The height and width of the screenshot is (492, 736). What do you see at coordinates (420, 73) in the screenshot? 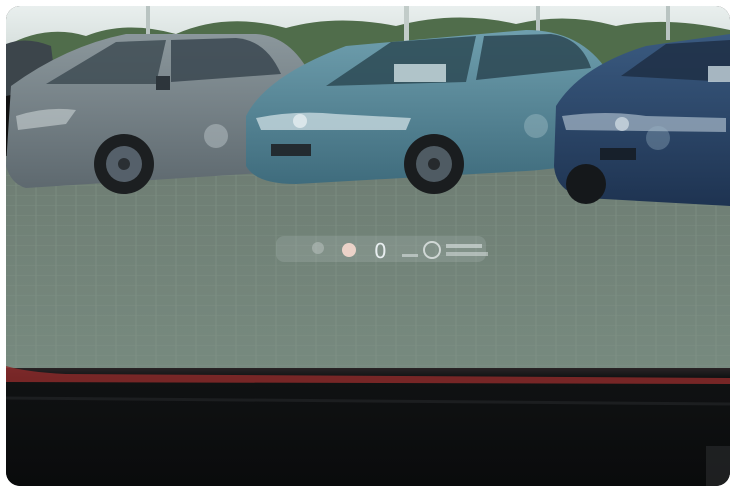
I see `windshield-sticker` at bounding box center [420, 73].